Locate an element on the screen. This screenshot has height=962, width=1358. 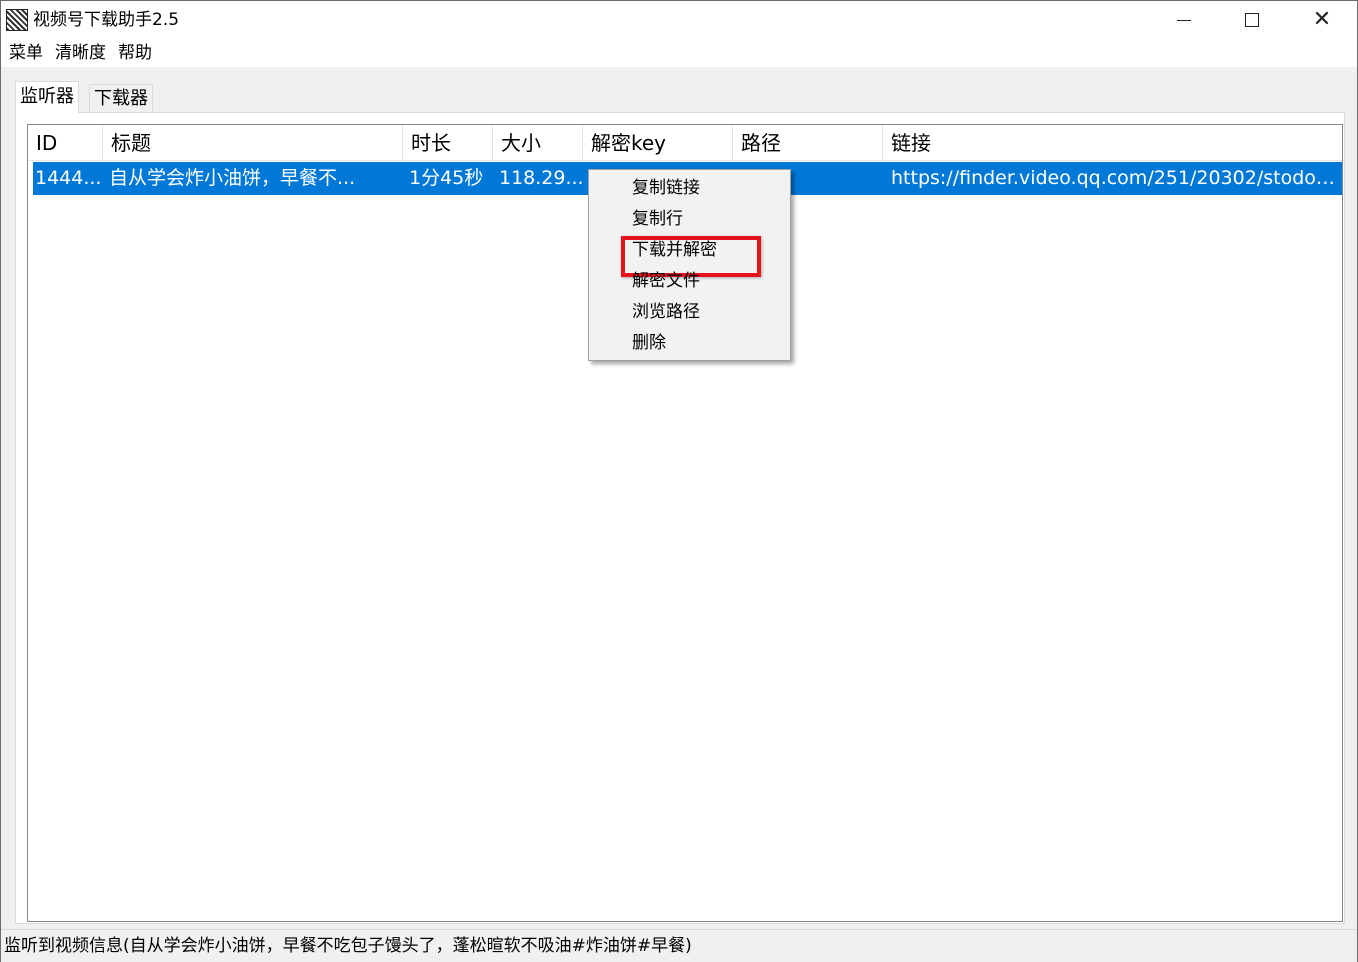
minimize-icon is located at coordinates (1184, 20).